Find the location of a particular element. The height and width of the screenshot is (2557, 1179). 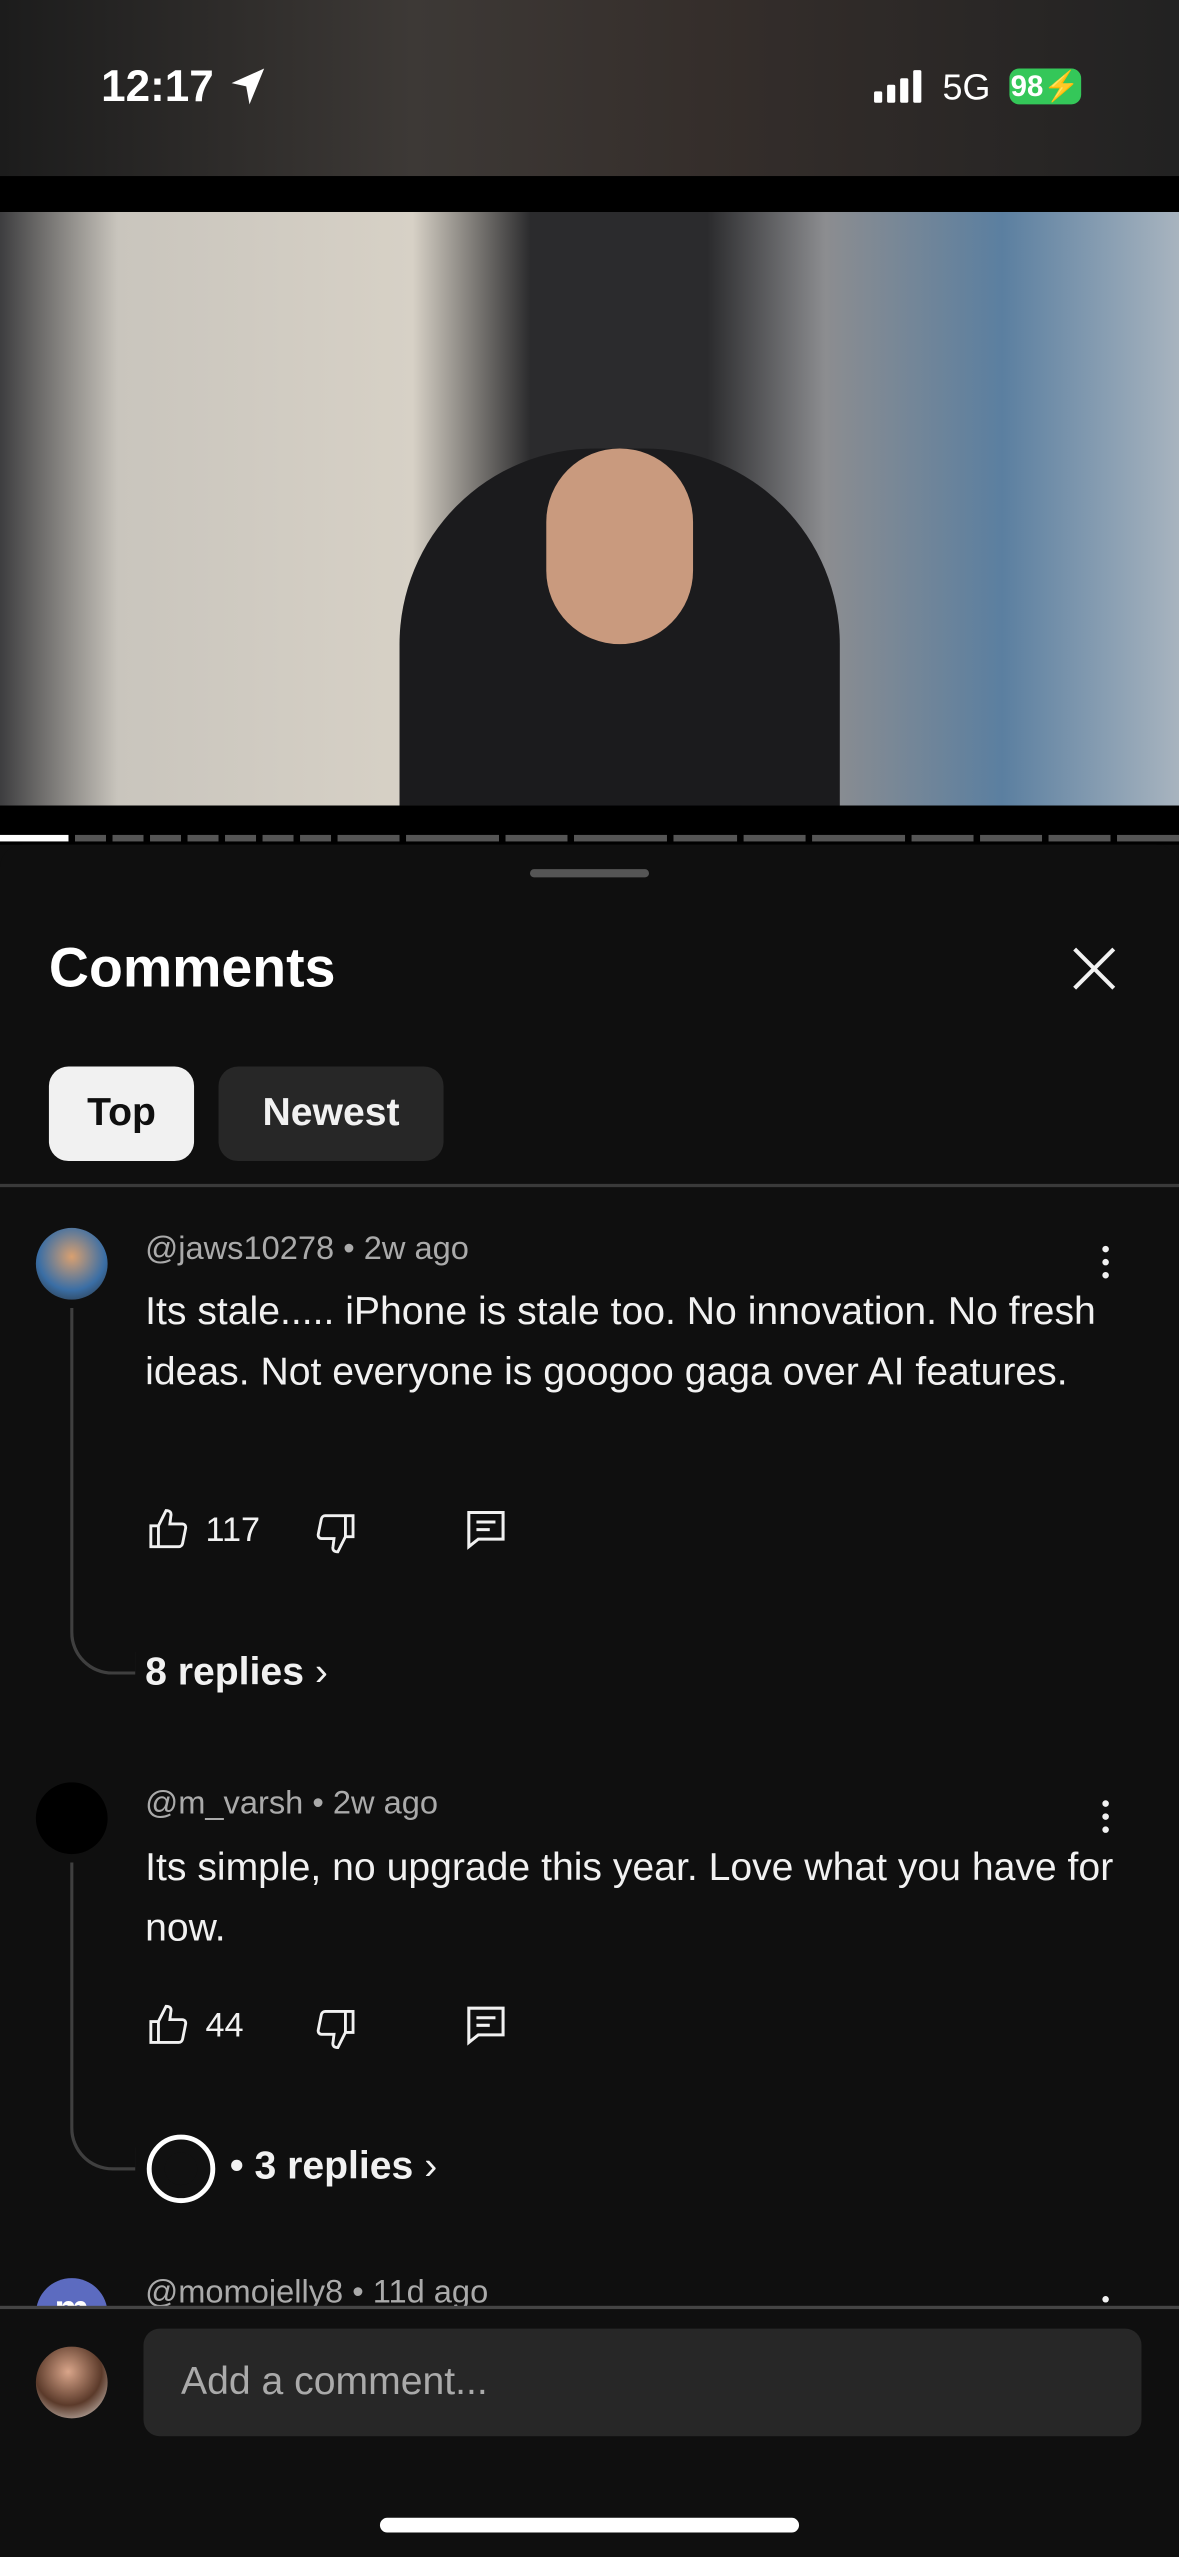

battery-level: 98 is located at coordinates (1027, 86).